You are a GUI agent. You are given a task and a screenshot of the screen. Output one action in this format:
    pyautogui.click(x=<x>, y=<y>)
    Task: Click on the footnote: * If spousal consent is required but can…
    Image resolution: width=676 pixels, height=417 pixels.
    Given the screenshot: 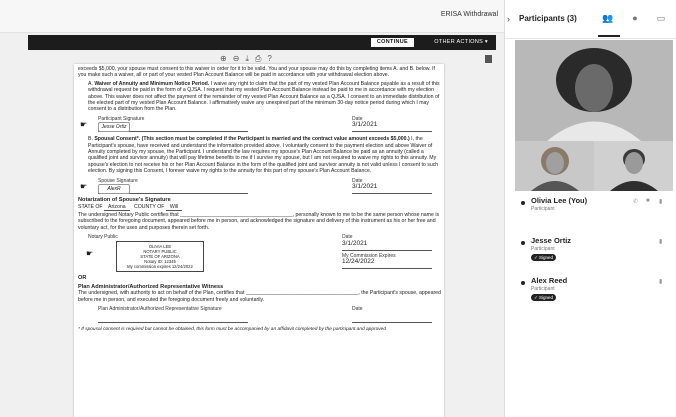 What is the action you would take?
    pyautogui.click(x=232, y=329)
    